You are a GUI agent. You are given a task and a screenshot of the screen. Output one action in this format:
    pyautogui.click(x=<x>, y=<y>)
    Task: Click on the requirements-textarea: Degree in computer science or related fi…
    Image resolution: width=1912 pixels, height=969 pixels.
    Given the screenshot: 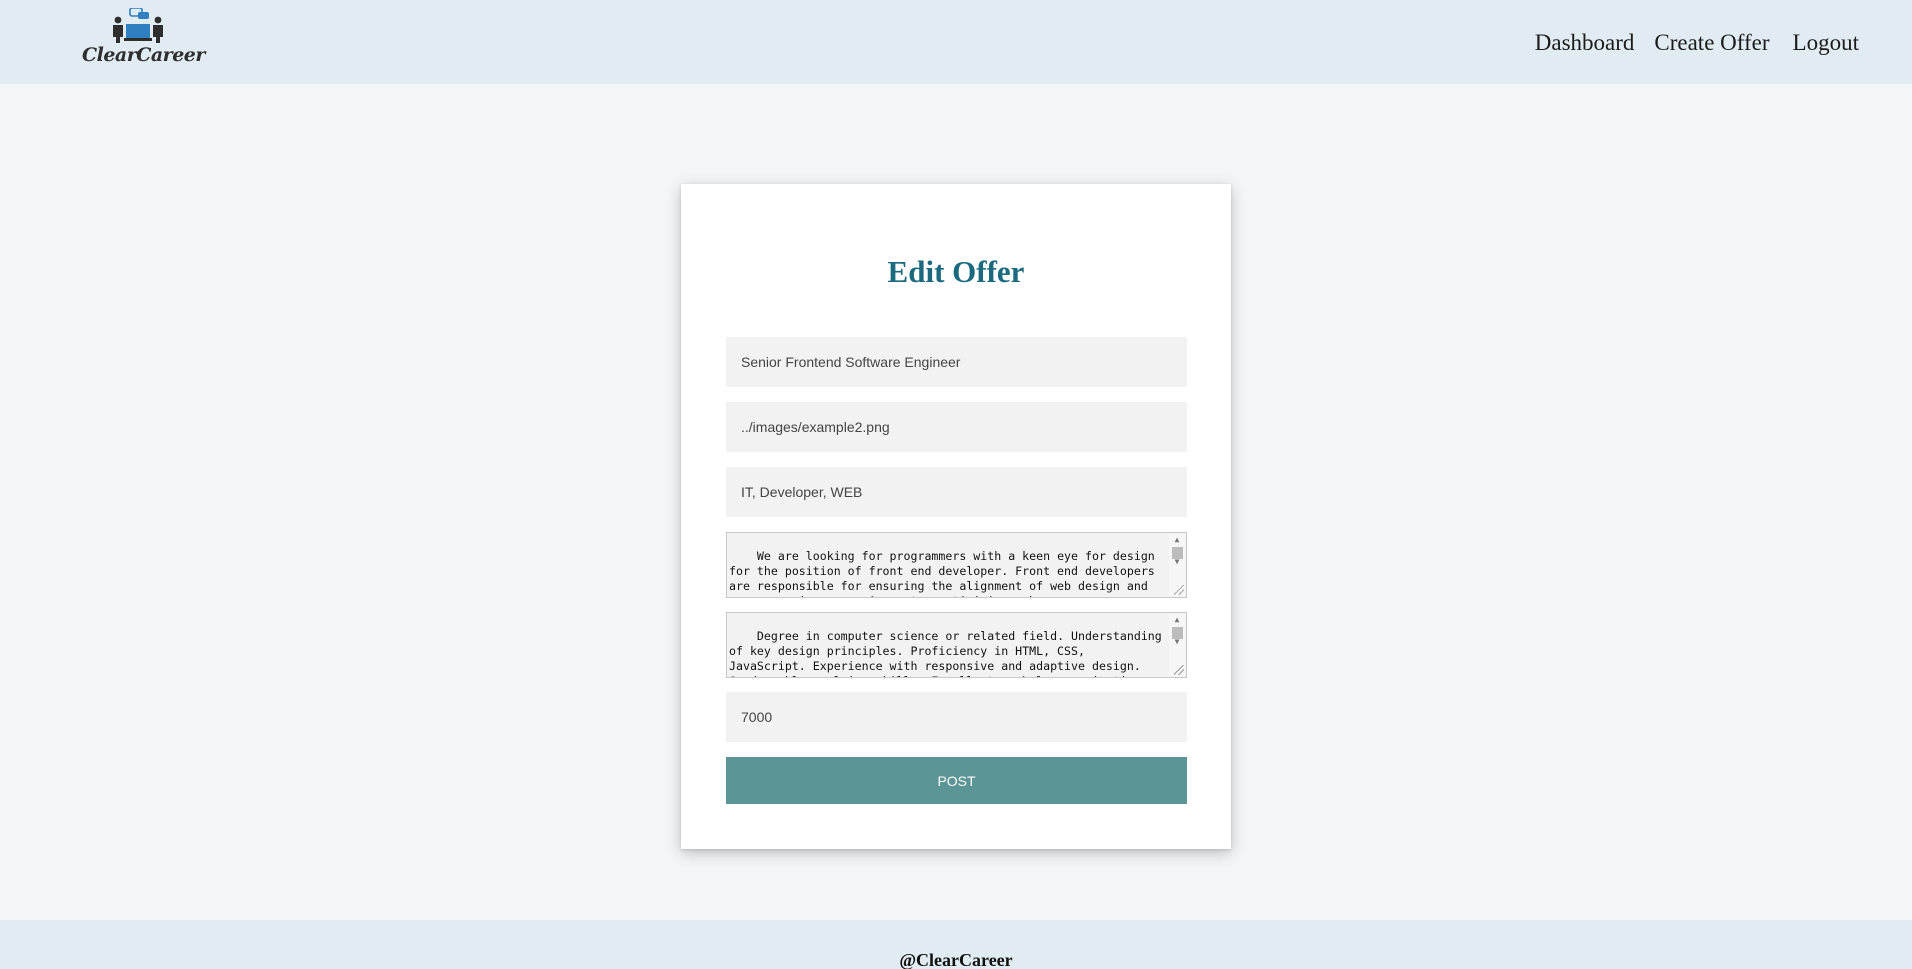 What is the action you would take?
    pyautogui.click(x=956, y=645)
    